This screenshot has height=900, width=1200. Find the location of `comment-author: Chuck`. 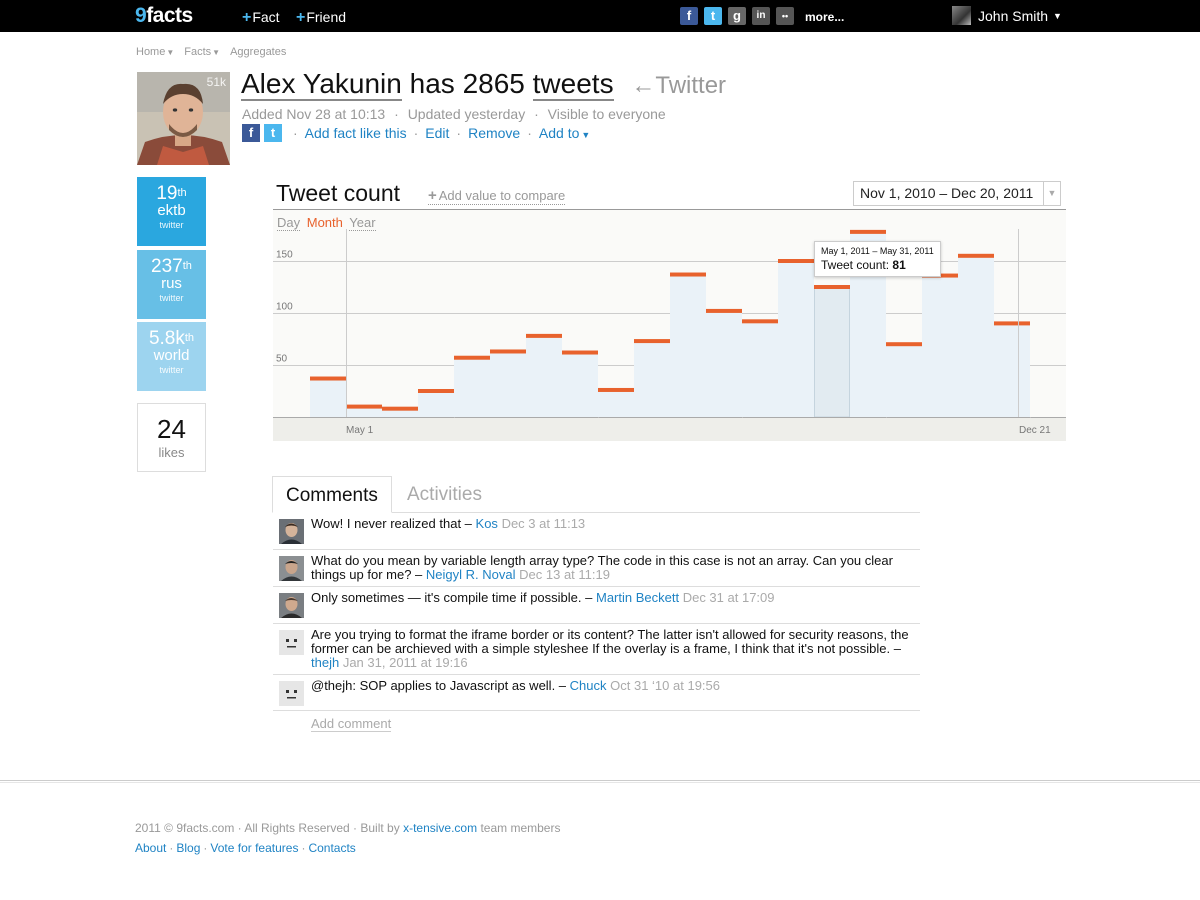

comment-author: Chuck is located at coordinates (588, 685).